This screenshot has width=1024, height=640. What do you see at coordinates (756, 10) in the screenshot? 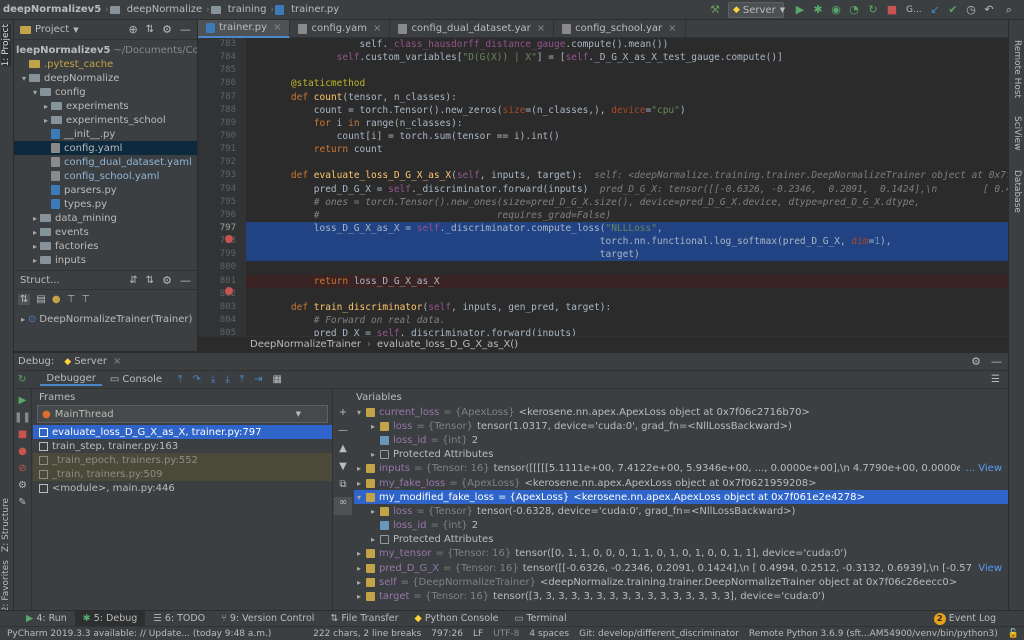
I see `run-configuration-select: ◆ Server ▼` at bounding box center [756, 10].